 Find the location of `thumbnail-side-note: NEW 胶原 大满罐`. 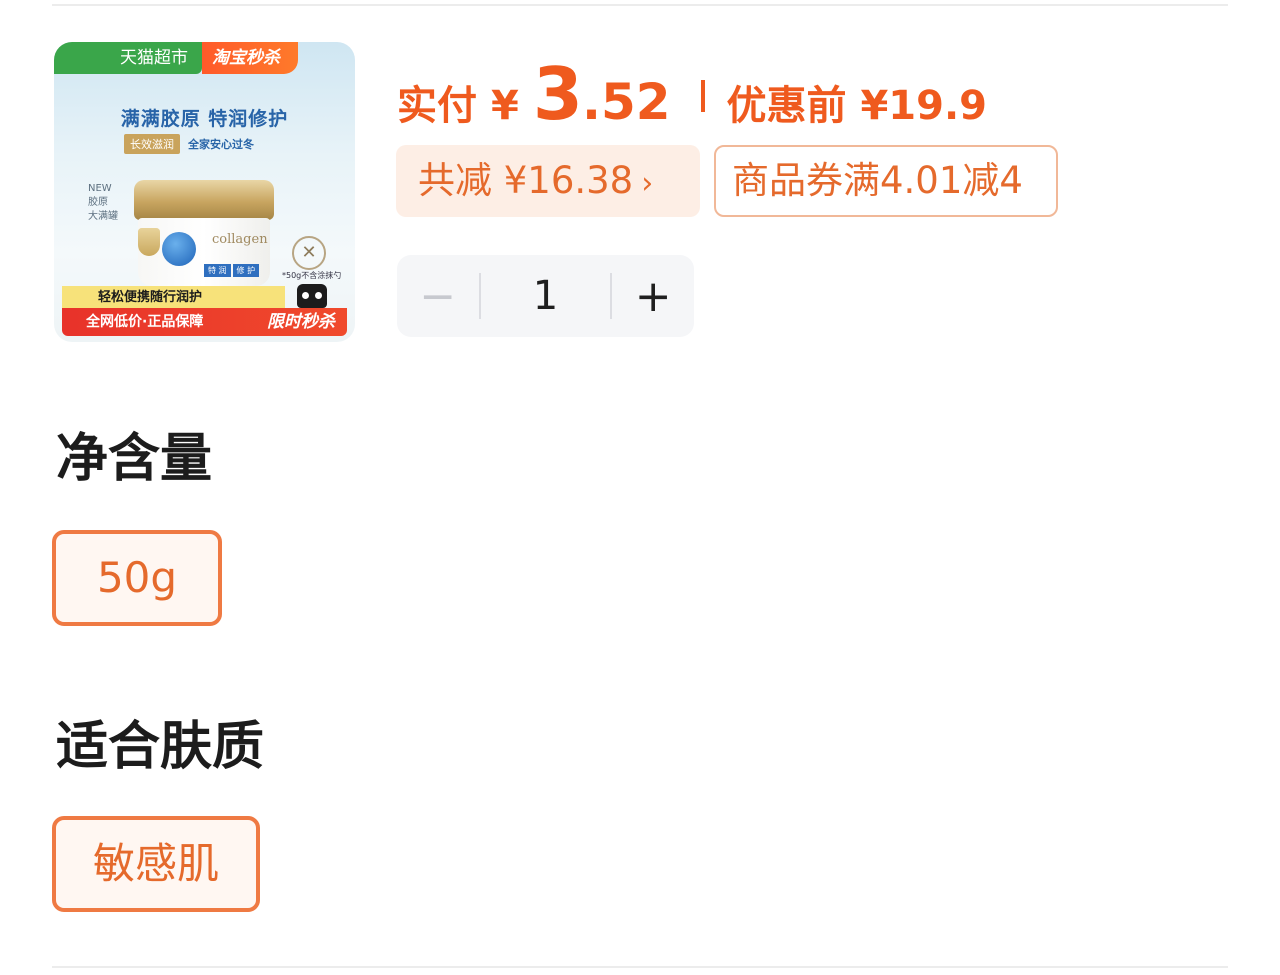

thumbnail-side-note: NEW 胶原 大满罐 is located at coordinates (103, 203).